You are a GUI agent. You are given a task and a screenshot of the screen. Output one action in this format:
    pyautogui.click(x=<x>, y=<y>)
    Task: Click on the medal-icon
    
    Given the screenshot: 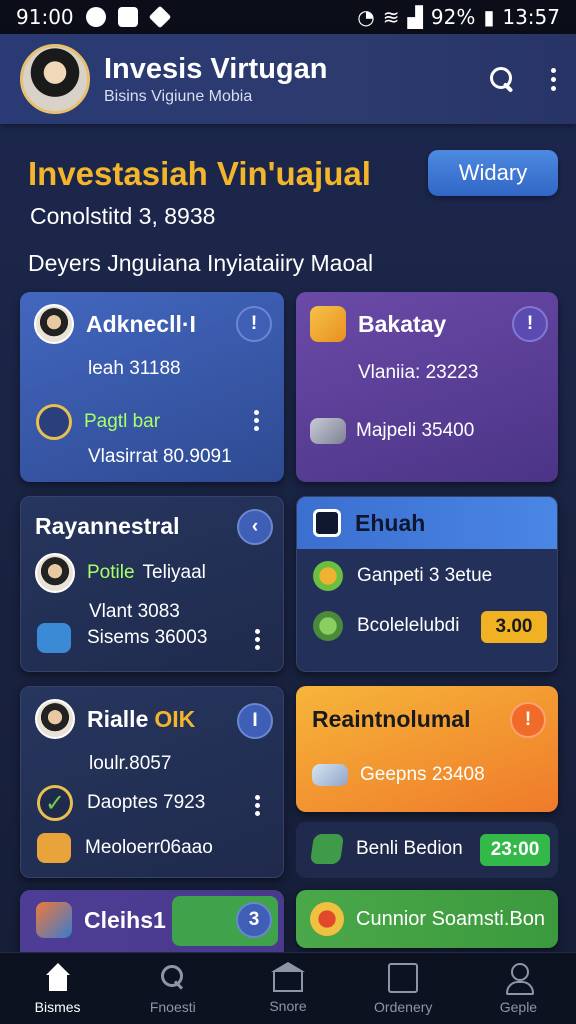 What is the action you would take?
    pyautogui.click(x=327, y=919)
    